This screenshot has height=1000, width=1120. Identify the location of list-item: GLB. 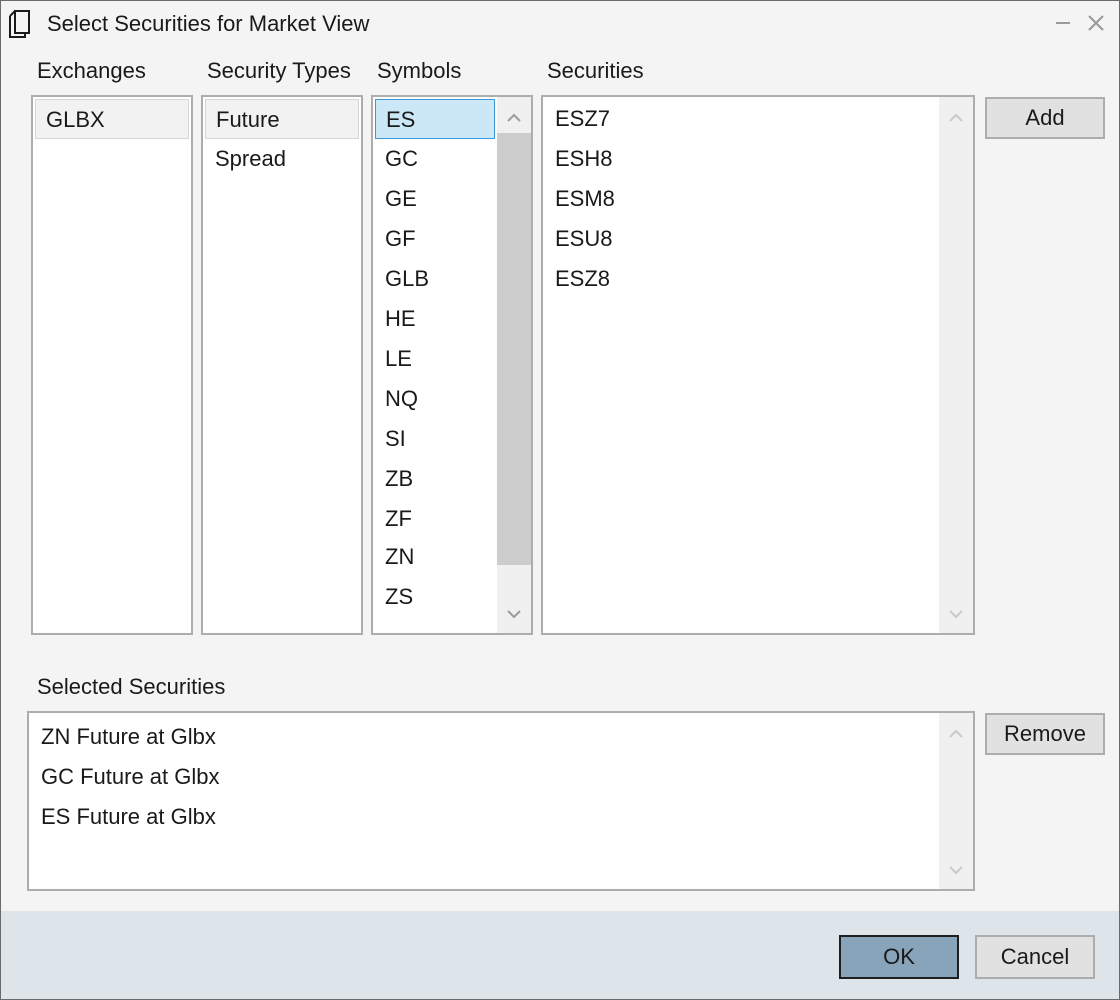
(435, 279).